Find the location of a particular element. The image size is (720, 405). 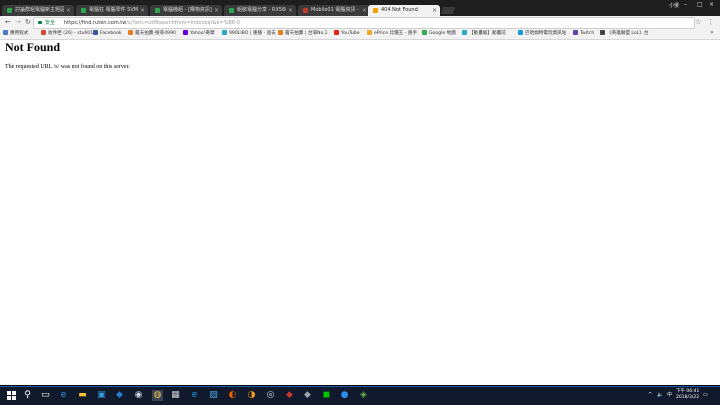

line-icon: ◼ is located at coordinates (326, 395).